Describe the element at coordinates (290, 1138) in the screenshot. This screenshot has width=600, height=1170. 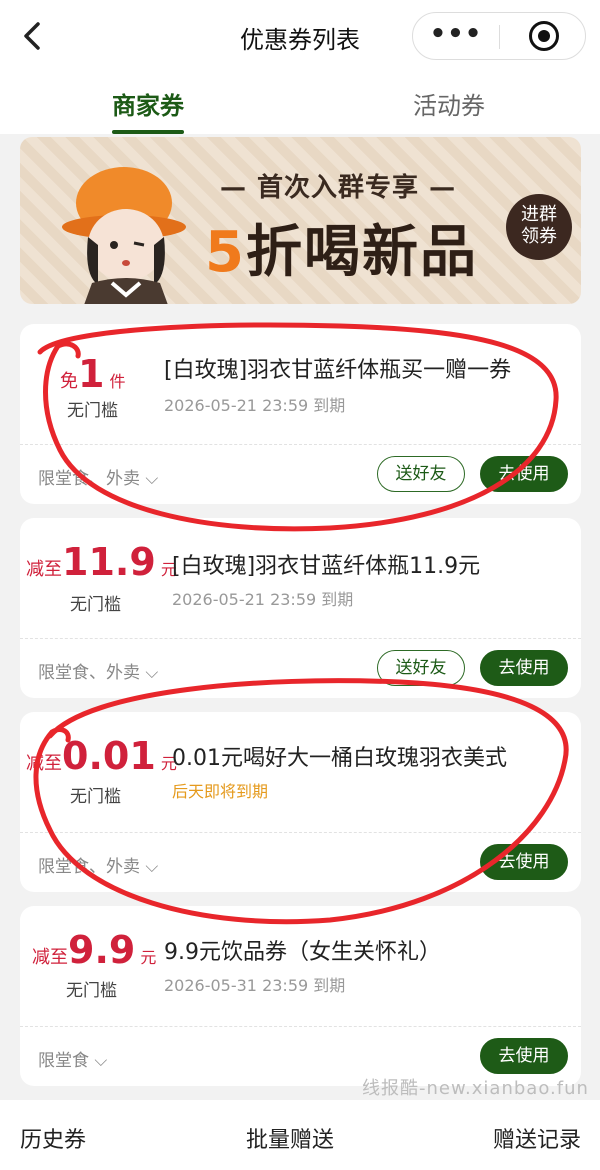
I see `batch-gift-button: 批量赠送` at that location.